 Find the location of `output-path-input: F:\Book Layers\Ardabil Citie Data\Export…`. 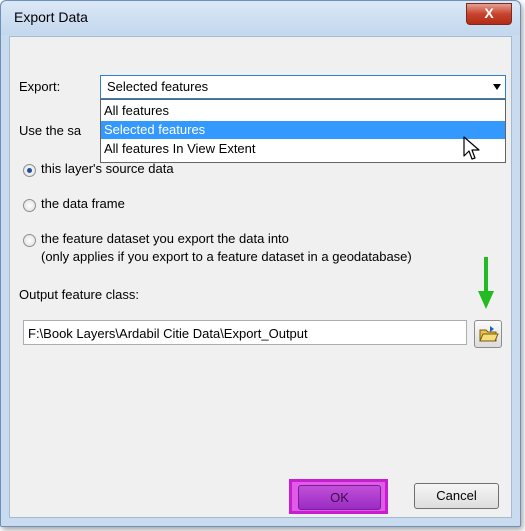

output-path-input: F:\Book Layers\Ardabil Citie Data\Export… is located at coordinates (245, 332).